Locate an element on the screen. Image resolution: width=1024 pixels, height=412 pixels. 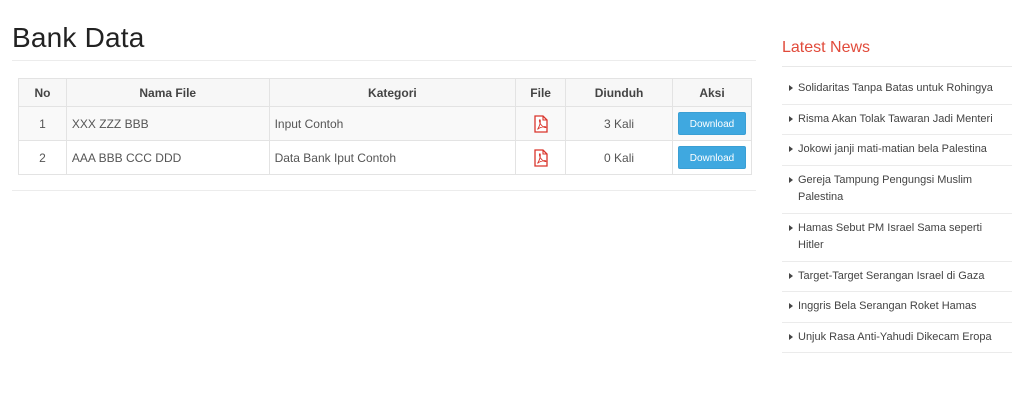
page-title: Bank Data is located at coordinates (78, 37).